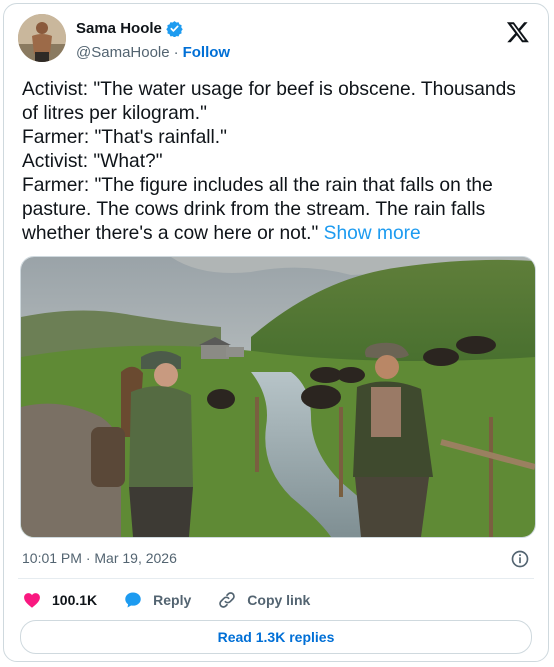  Describe the element at coordinates (227, 600) in the screenshot. I see `link-icon` at that location.